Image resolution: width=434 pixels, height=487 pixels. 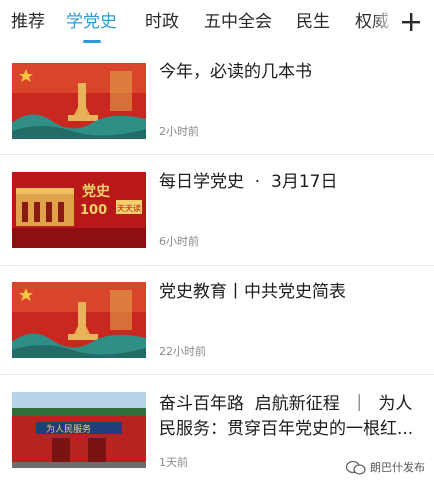 I want to click on watermark-text: 朗巴什发布, so click(x=397, y=467).